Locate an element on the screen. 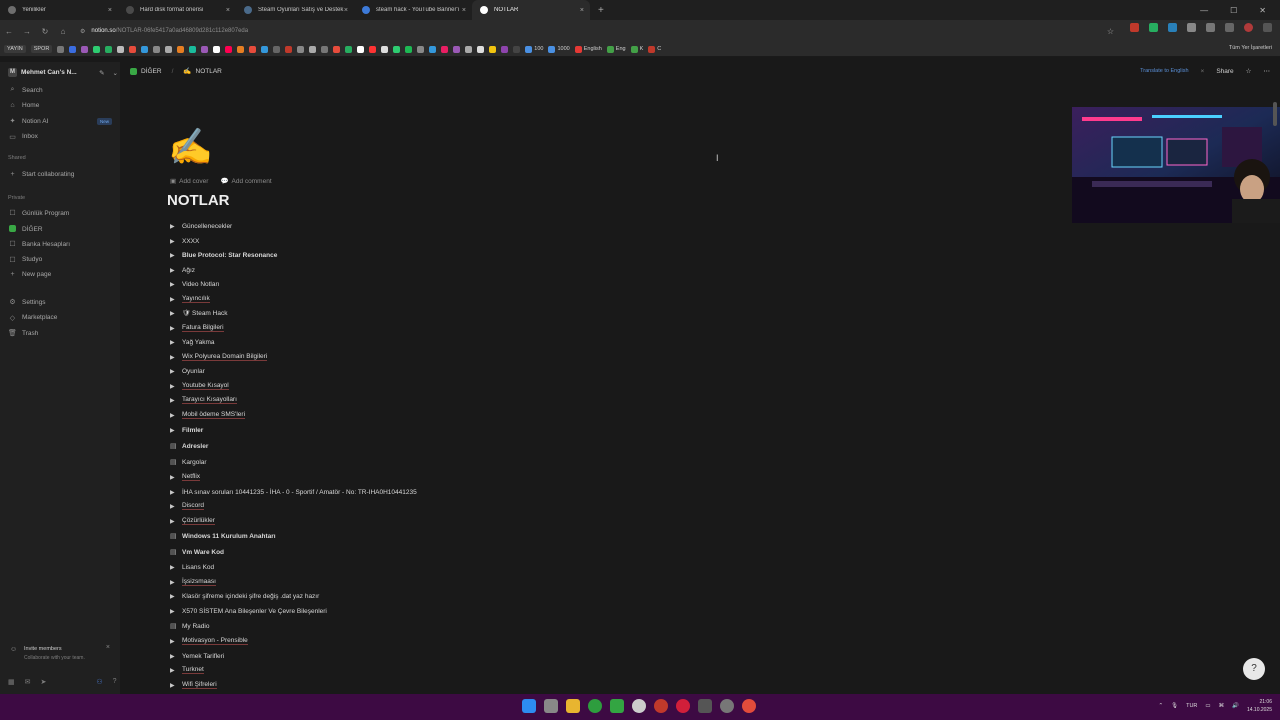  help-icon: ? is located at coordinates (115, 682).